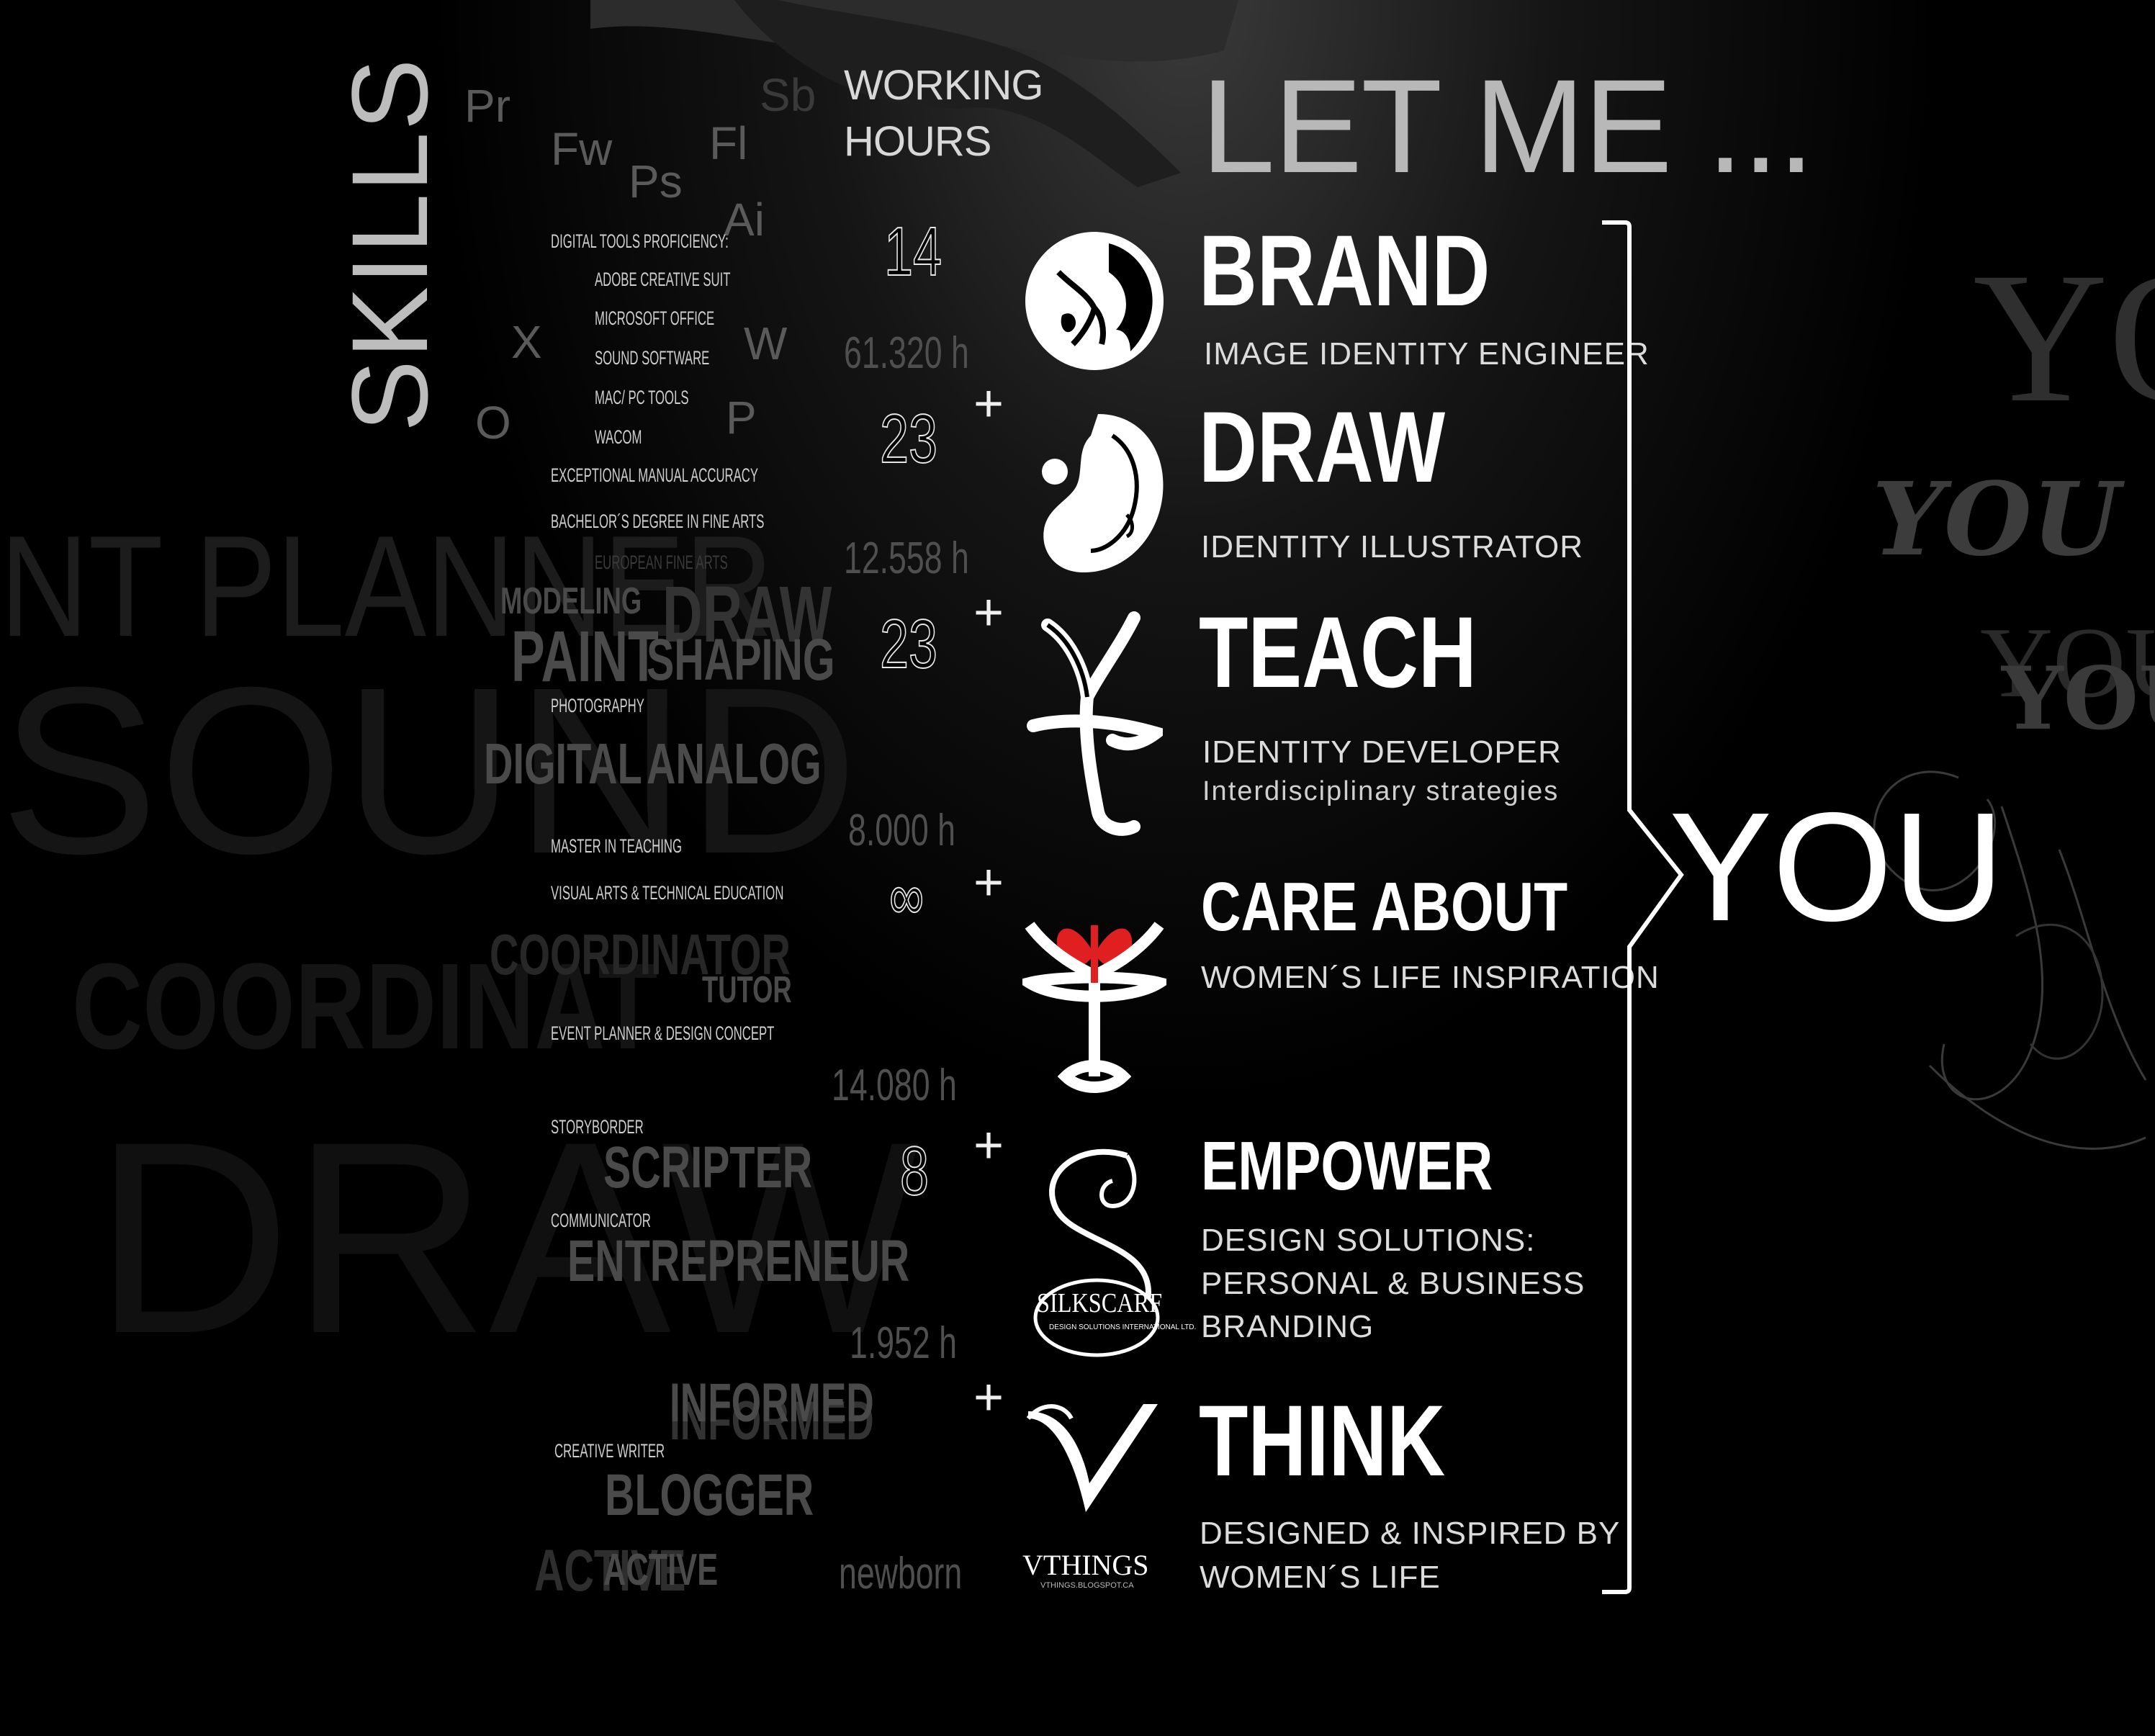 The width and height of the screenshot is (2155, 1736). What do you see at coordinates (642, 397) in the screenshot?
I see `skill-line: MAC/ PC TOOLS` at bounding box center [642, 397].